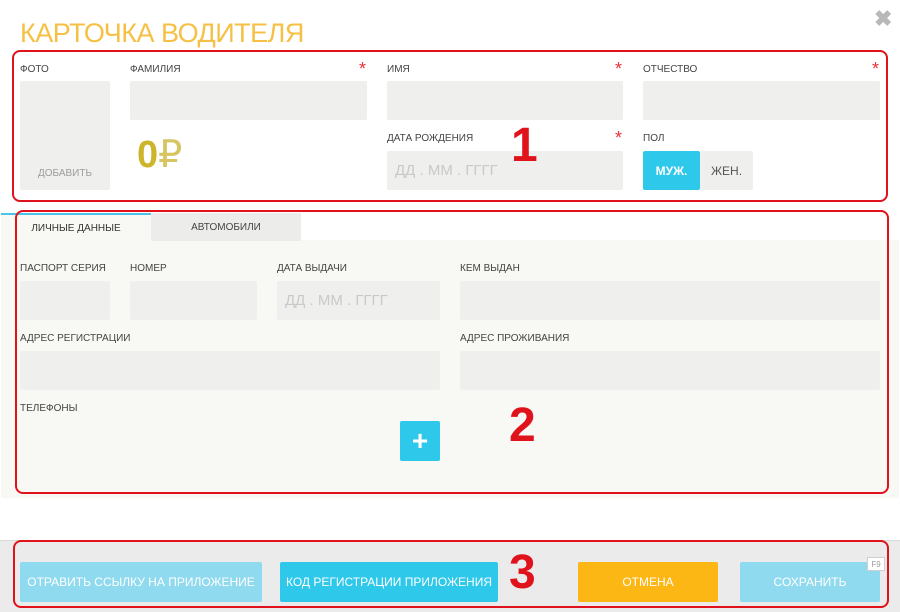  Describe the element at coordinates (876, 564) in the screenshot. I see `save-hotkey-badge: F9` at that location.